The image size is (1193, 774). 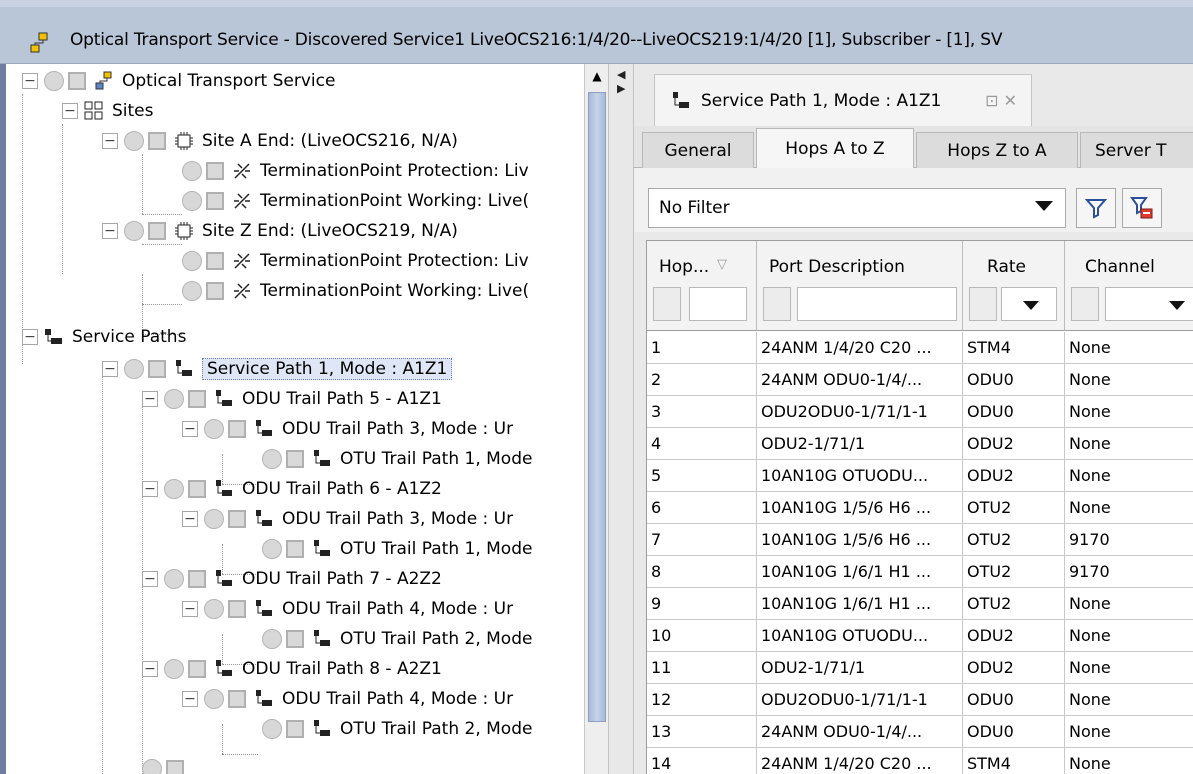 What do you see at coordinates (702, 508) in the screenshot?
I see `table-row: 6` at bounding box center [702, 508].